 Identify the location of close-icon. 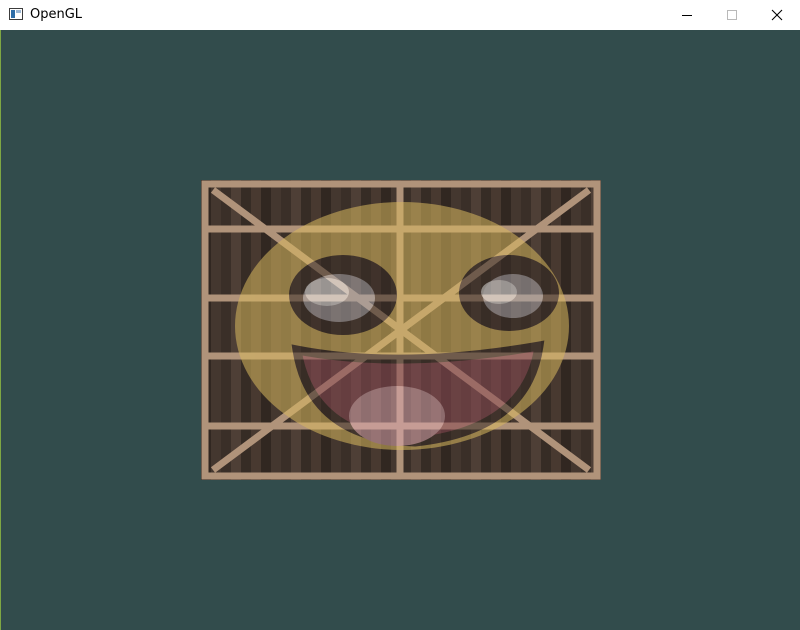
(777, 15).